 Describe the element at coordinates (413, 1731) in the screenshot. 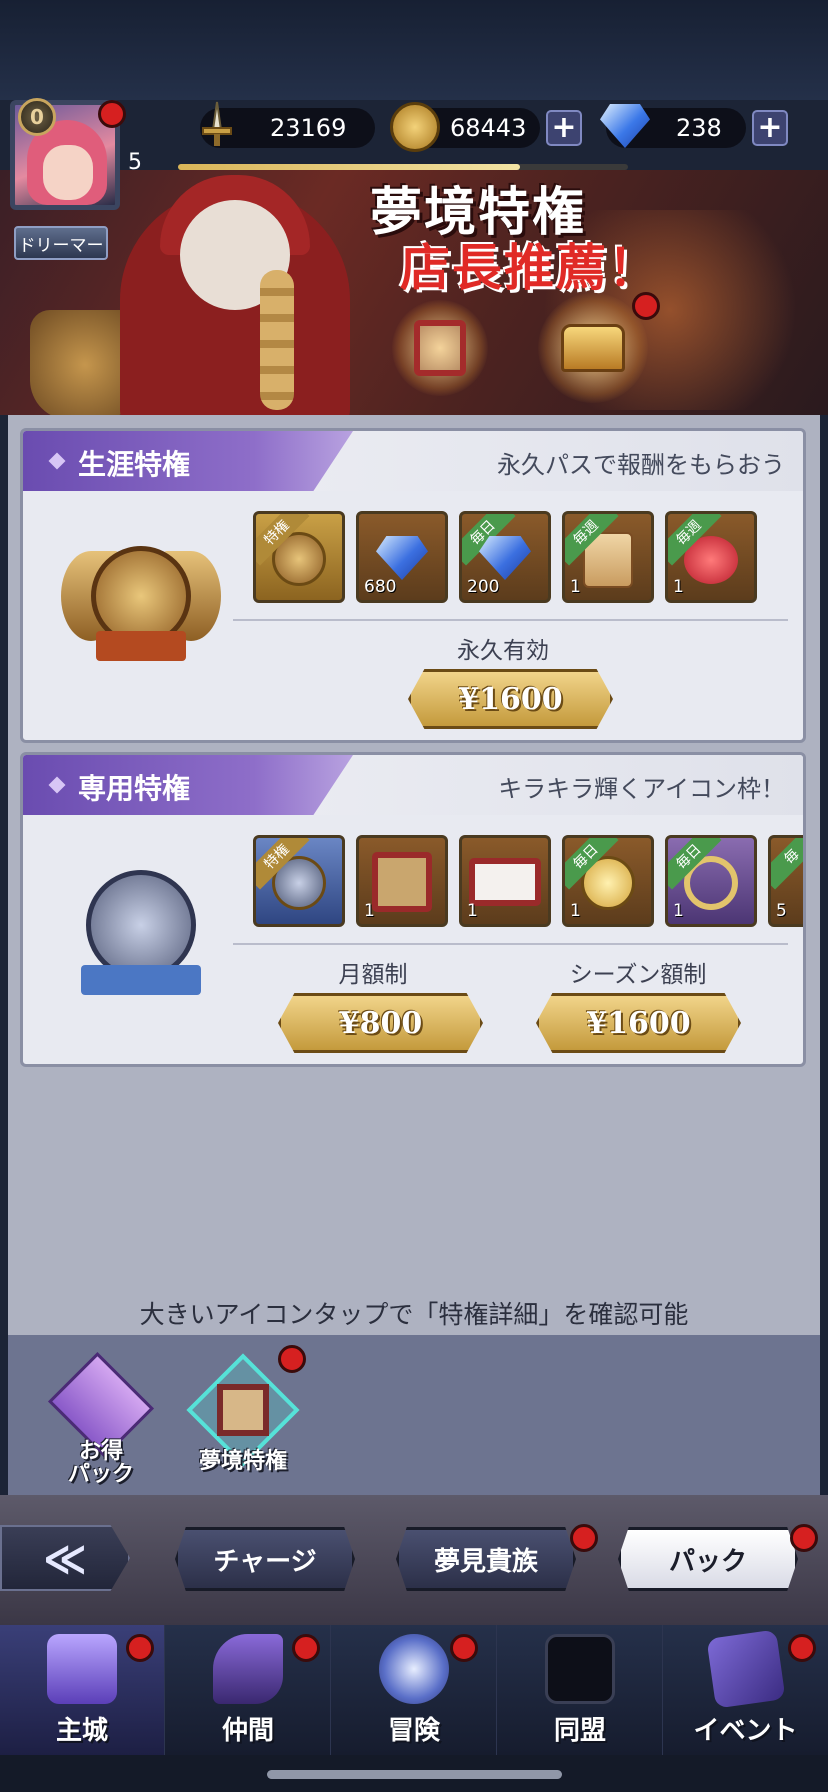

I see `nav-label: 冒険` at that location.